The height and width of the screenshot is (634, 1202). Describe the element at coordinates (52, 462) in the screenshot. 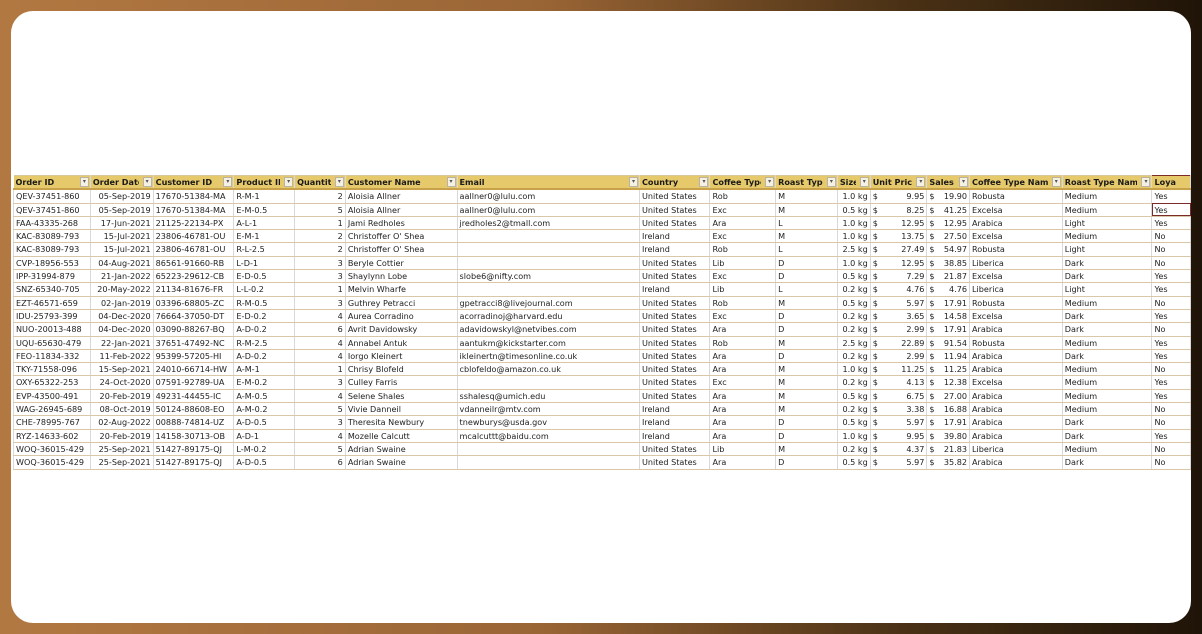

I see `cell-order-id: WOQ-36015-429` at that location.